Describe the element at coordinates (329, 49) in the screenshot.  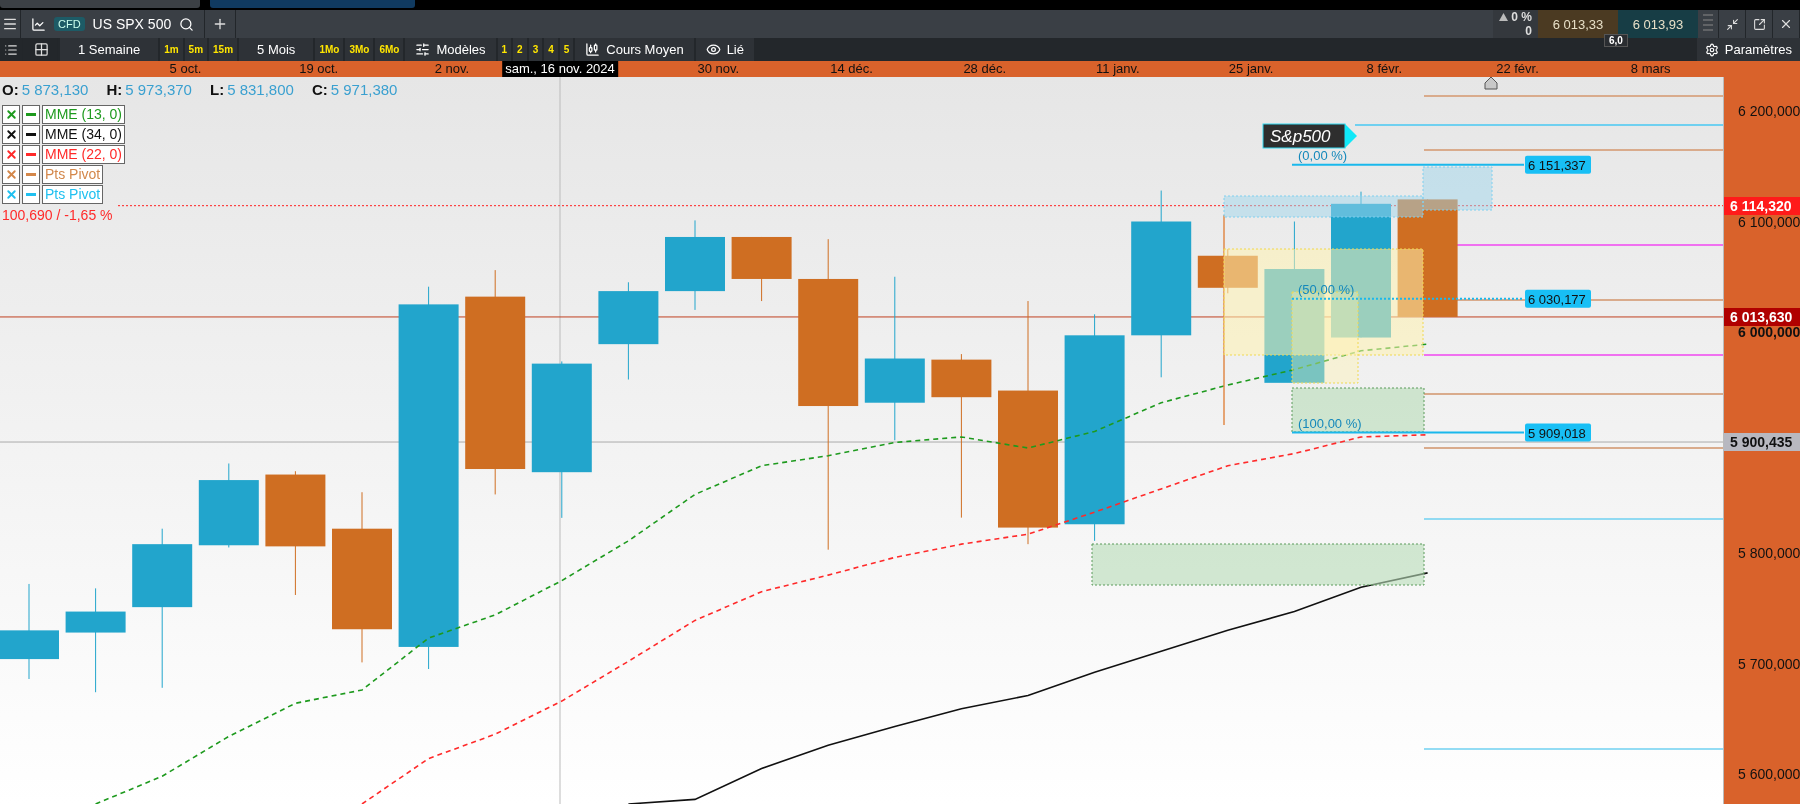
I see `interval-button: 1Mo` at that location.